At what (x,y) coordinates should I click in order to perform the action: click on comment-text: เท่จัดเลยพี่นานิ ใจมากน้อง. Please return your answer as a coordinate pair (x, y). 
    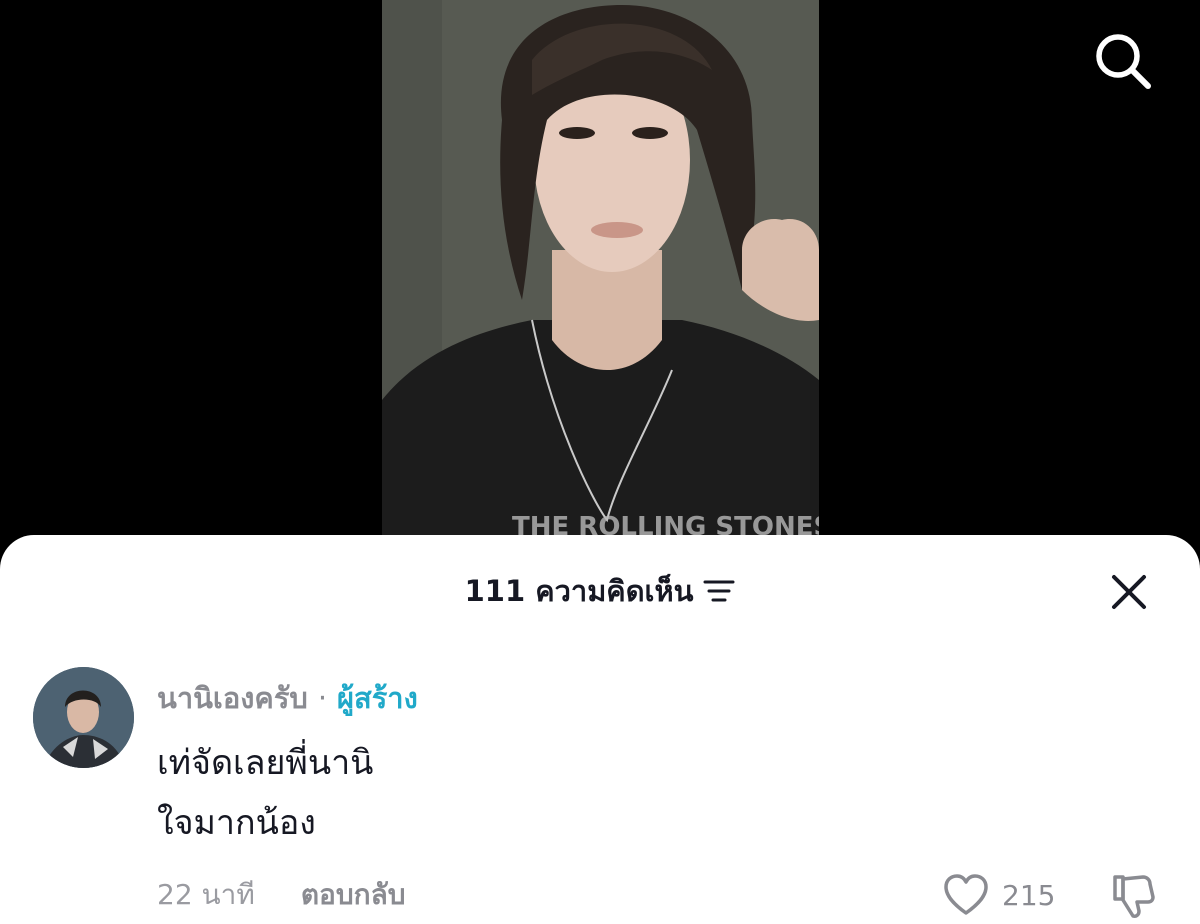
    Looking at the image, I should click on (265, 793).